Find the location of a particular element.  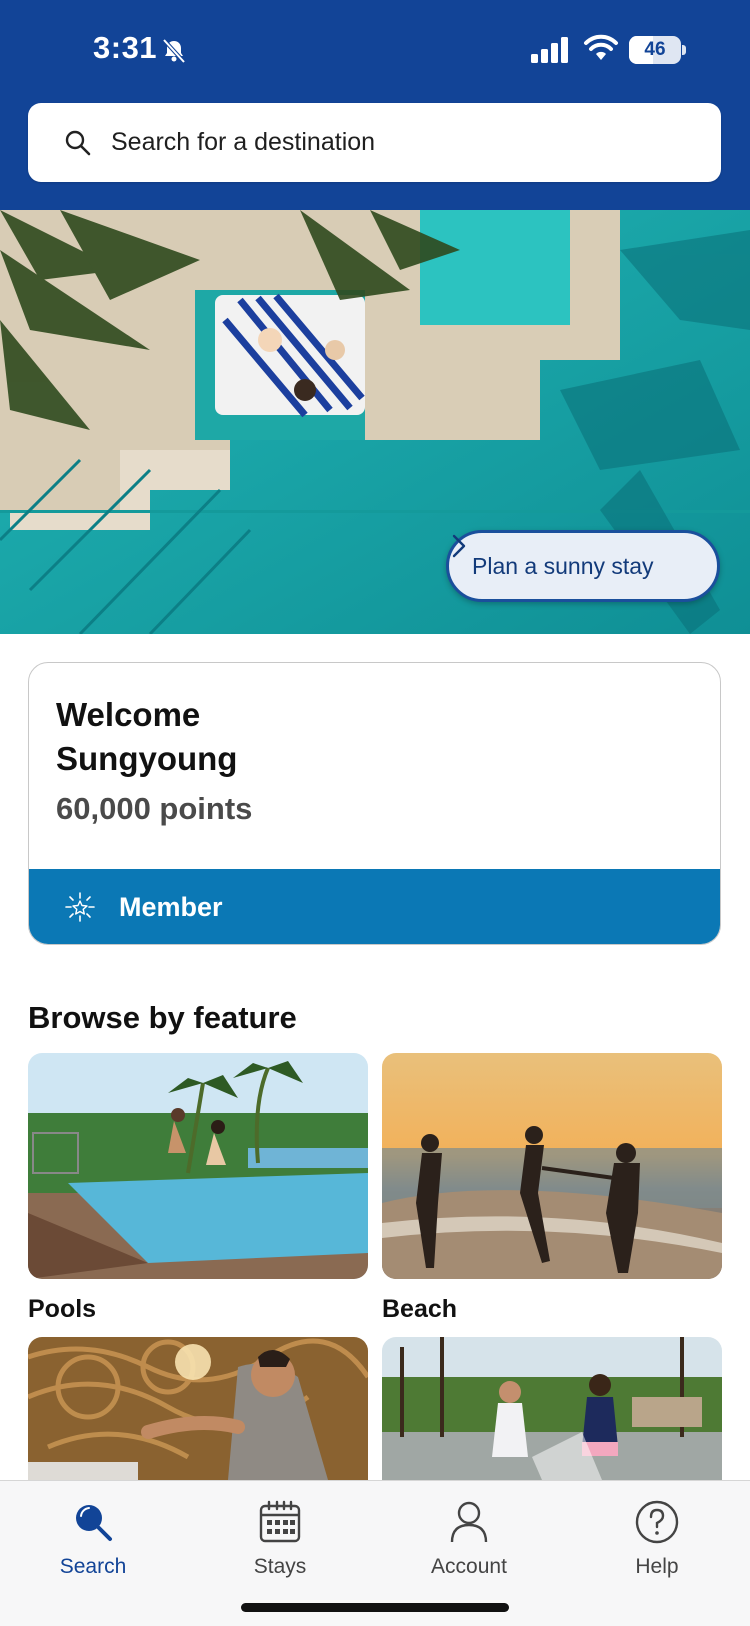

tab-help: Help is located at coordinates (657, 1541).